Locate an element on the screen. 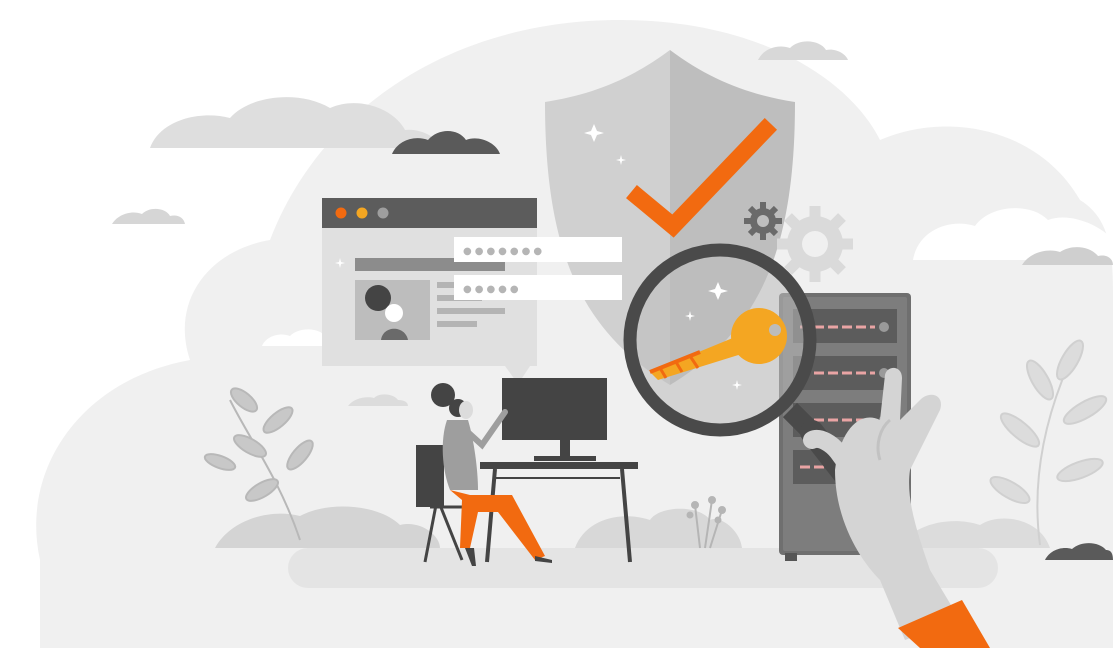 The height and width of the screenshot is (648, 1113). password-field: ●●●●●●● is located at coordinates (538, 249).